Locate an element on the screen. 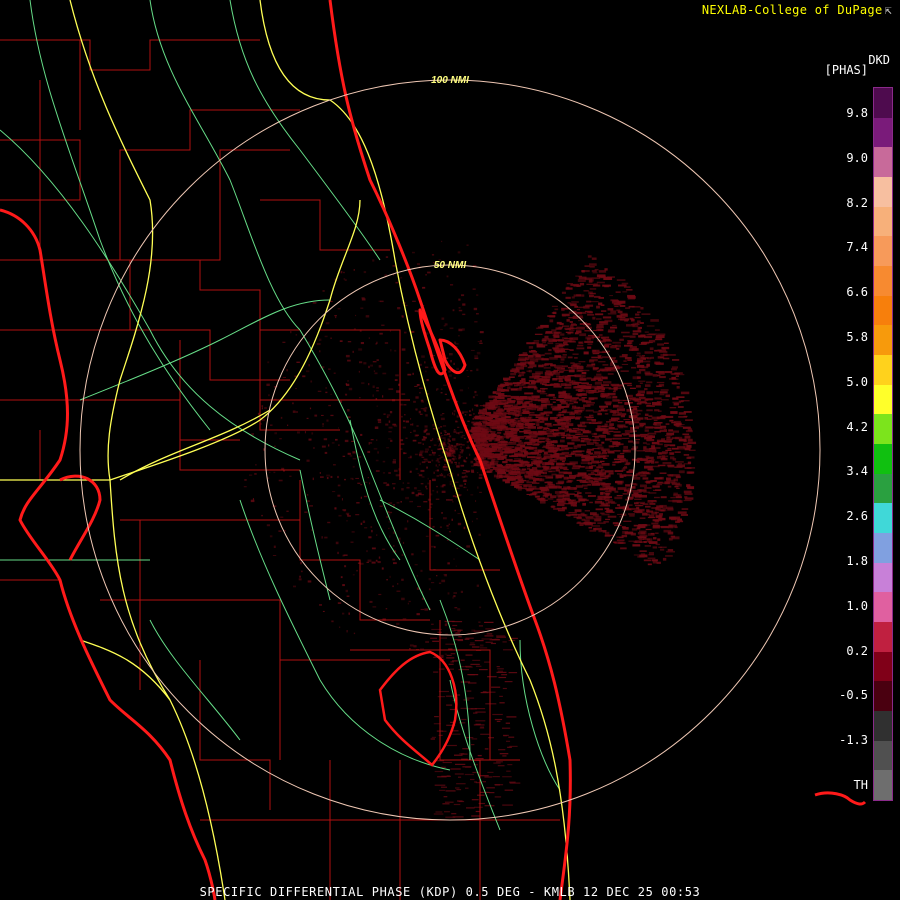 The image size is (900, 900). color-scale-tick-label: 9.0 is located at coordinates (857, 157).